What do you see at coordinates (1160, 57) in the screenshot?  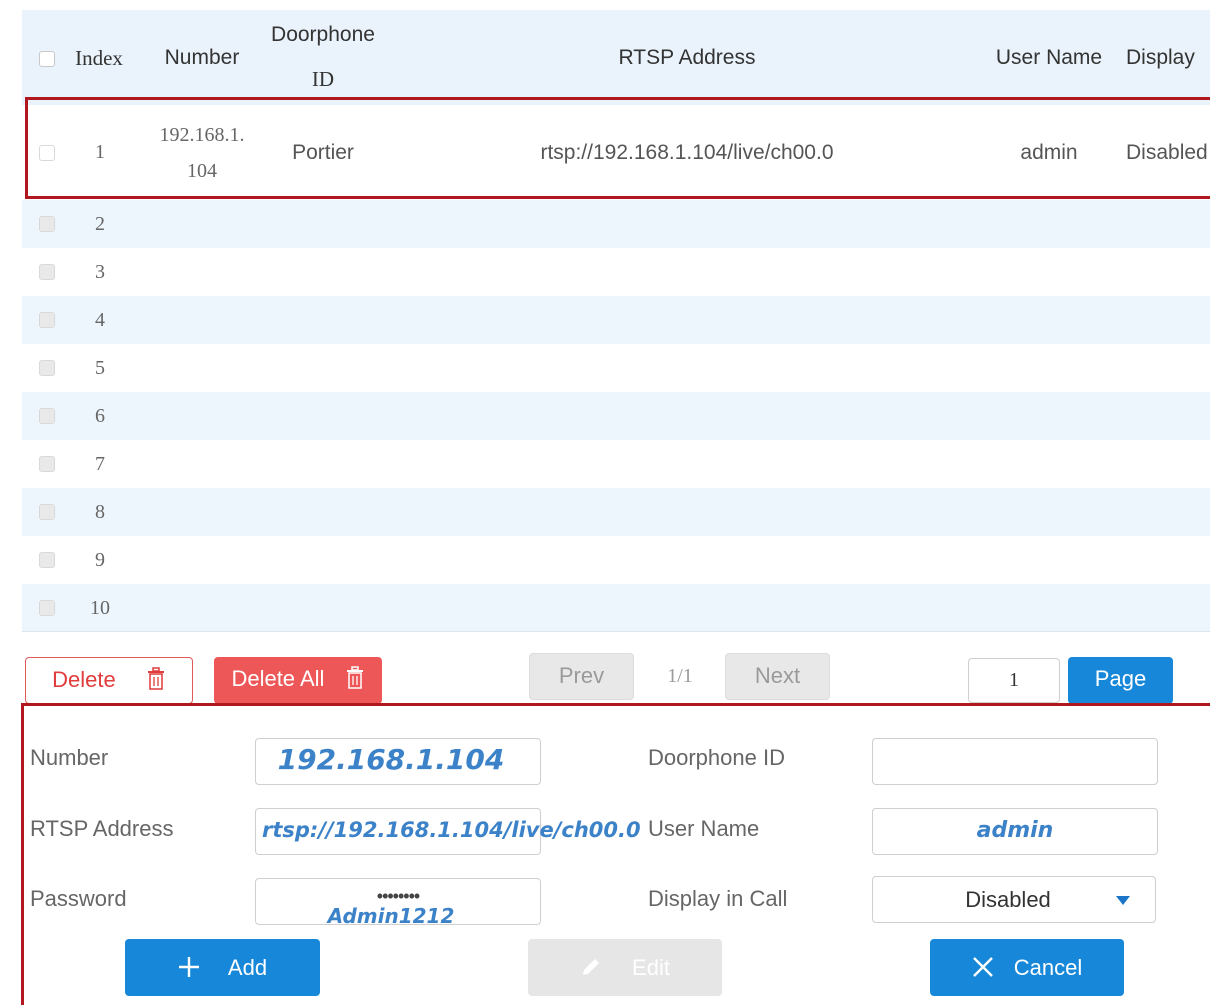 I see `header-display: Display` at bounding box center [1160, 57].